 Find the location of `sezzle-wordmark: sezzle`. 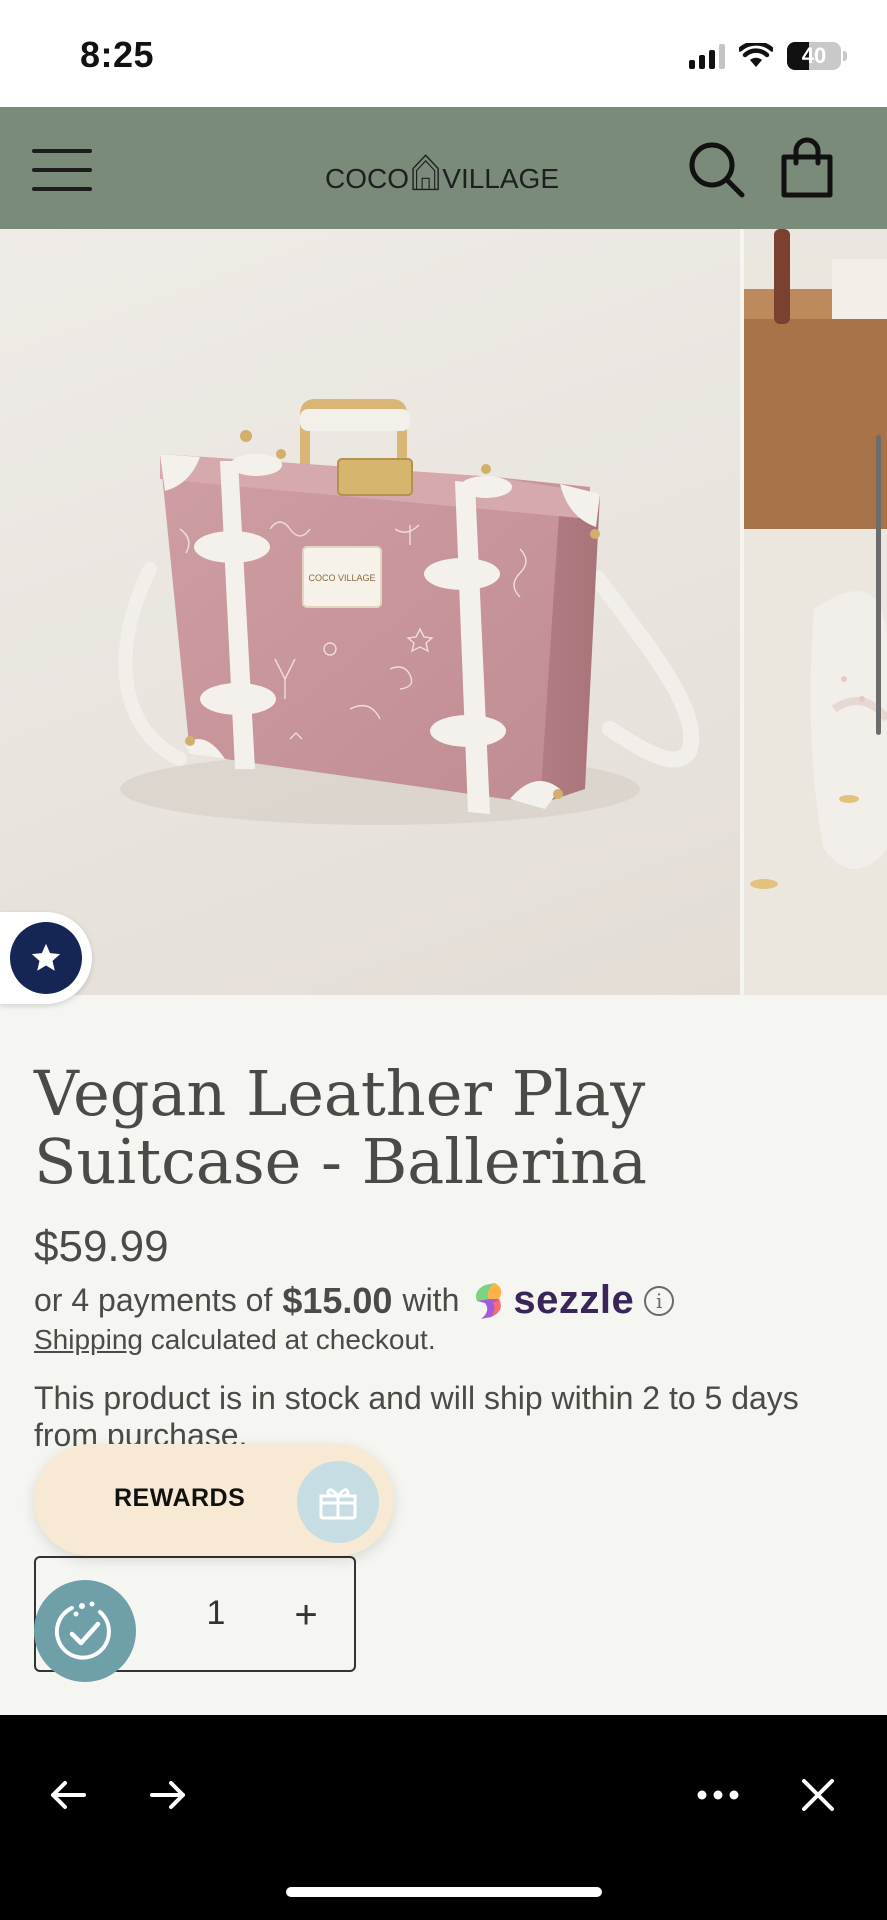

sezzle-wordmark: sezzle is located at coordinates (574, 1300).